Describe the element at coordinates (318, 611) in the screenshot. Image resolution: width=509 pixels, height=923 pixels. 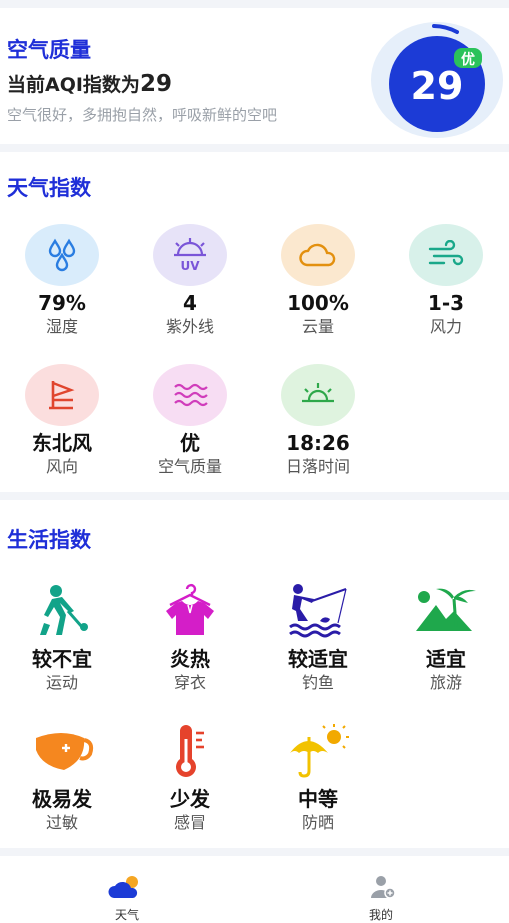
I see `fishing-icon` at that location.